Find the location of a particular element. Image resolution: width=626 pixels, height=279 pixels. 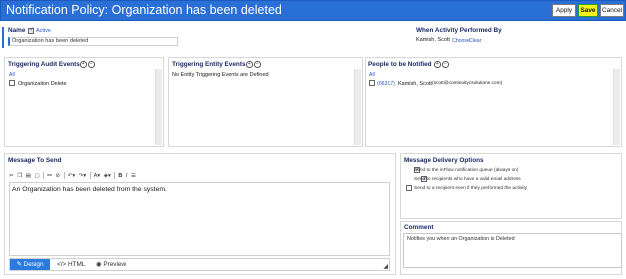

unlink-icon: ⊘ is located at coordinates (57, 176).